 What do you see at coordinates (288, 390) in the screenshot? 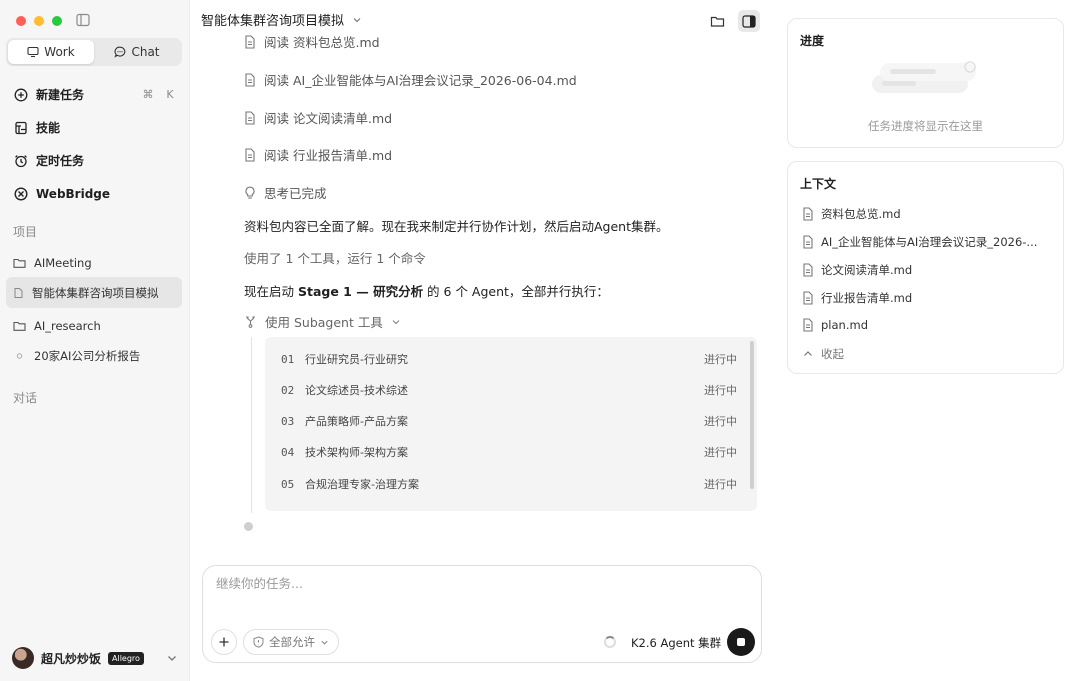
I see `subagent-index: 02` at bounding box center [288, 390].